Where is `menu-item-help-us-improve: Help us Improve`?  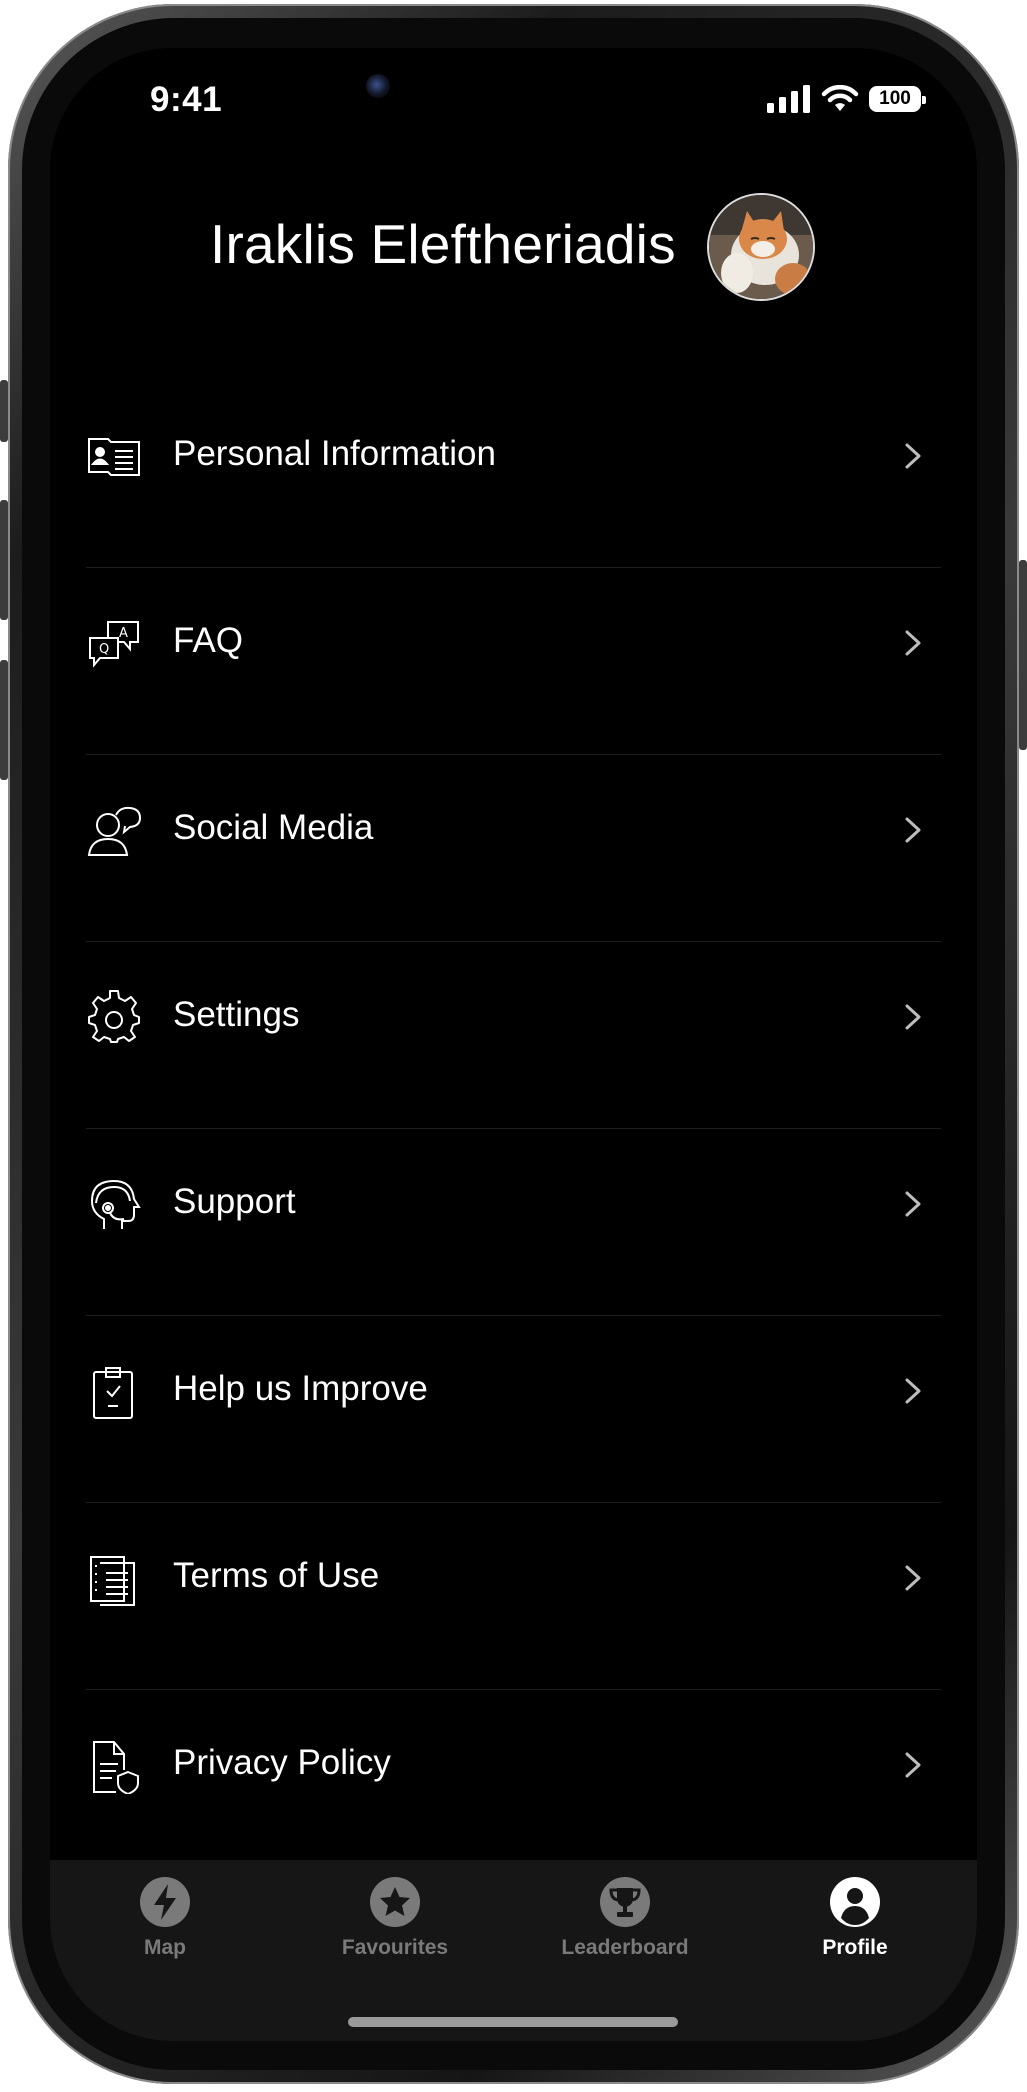 menu-item-help-us-improve: Help us Improve is located at coordinates (513, 1409).